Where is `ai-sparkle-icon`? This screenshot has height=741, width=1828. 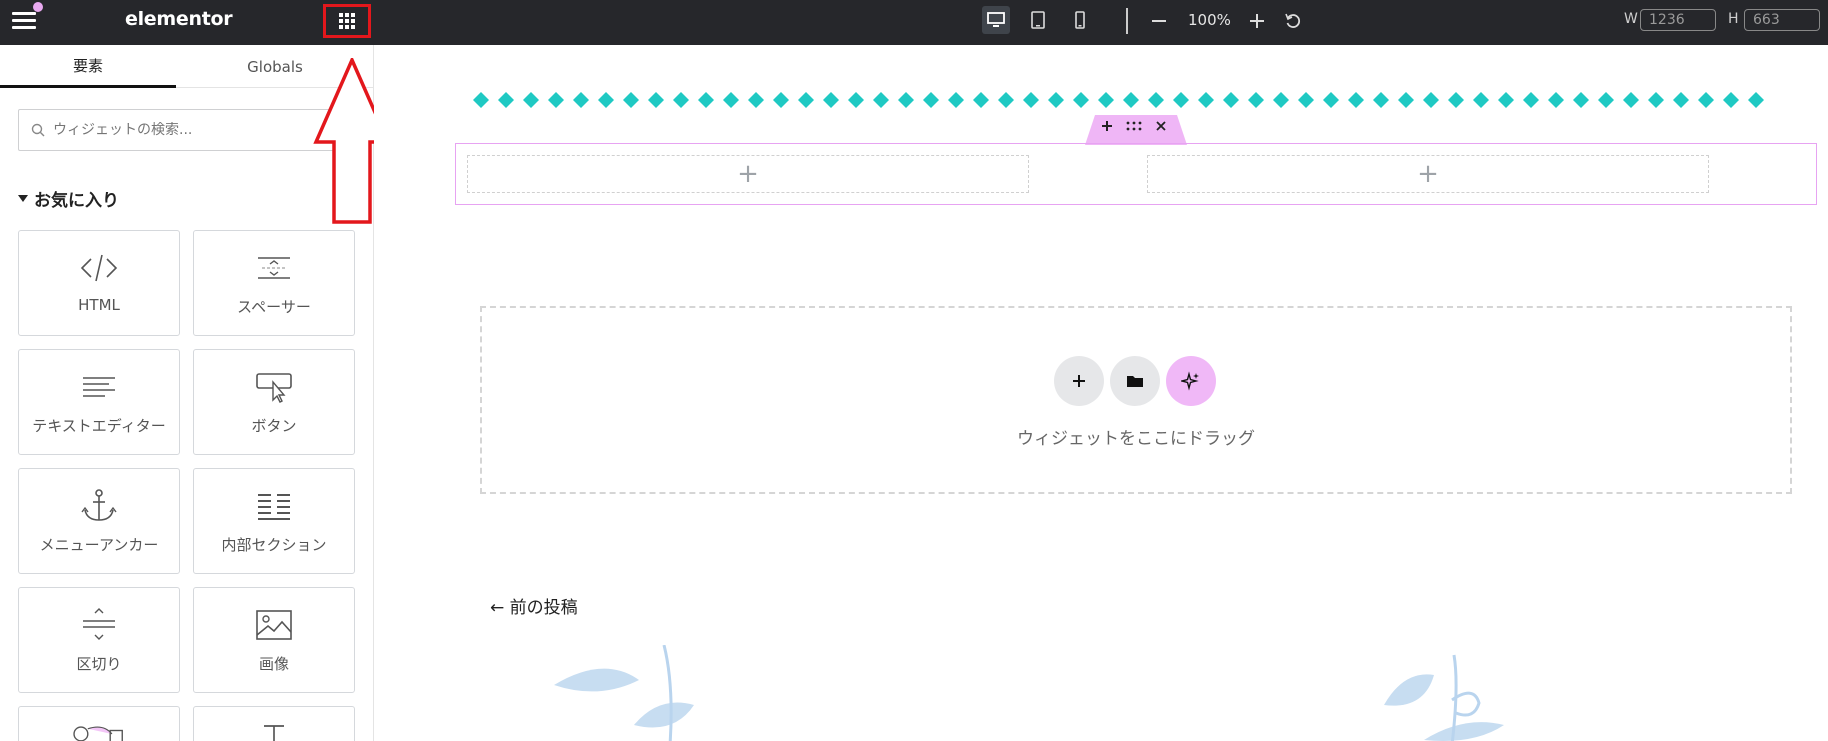 ai-sparkle-icon is located at coordinates (1190, 381).